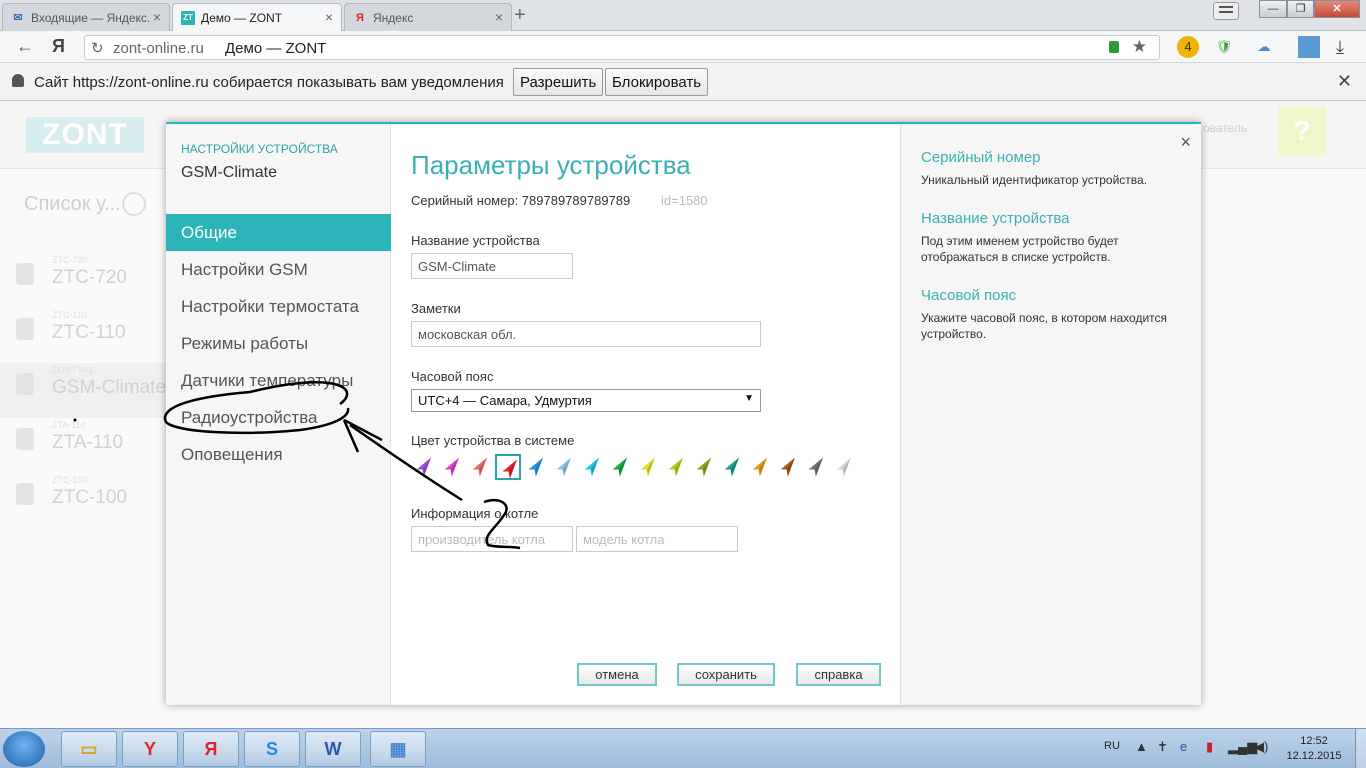 Image resolution: width=1366 pixels, height=768 pixels. Describe the element at coordinates (475, 513) in the screenshot. I see `boiler-label: Информация о котле` at that location.